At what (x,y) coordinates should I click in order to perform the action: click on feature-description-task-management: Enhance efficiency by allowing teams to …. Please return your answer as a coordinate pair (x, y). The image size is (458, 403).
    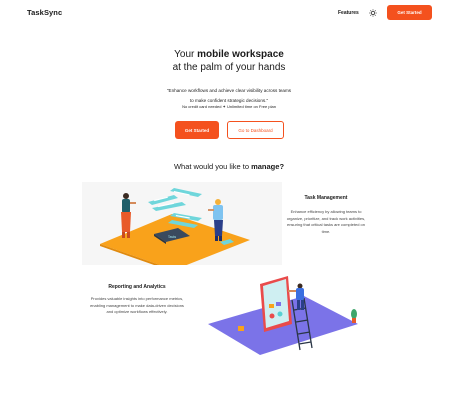
    Looking at the image, I should click on (326, 222).